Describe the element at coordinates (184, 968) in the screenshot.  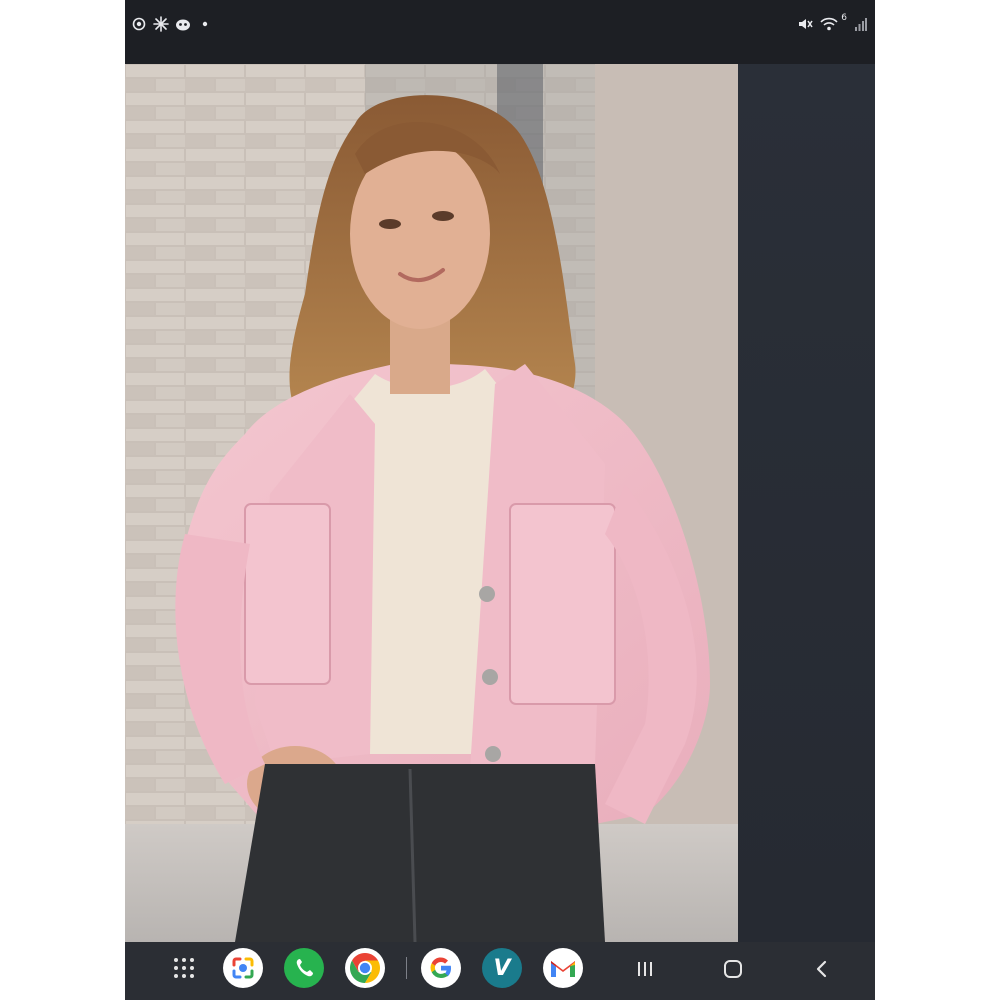
I see `app-drawer-icon` at that location.